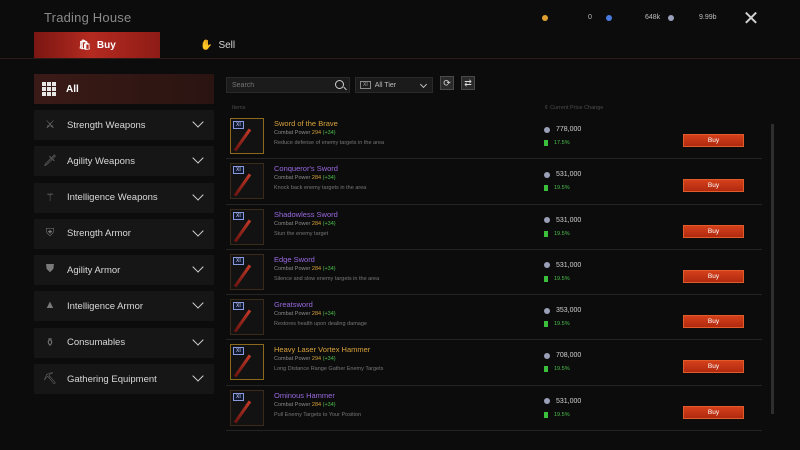 The width and height of the screenshot is (800, 450). I want to click on currency-value: 0, so click(590, 17).